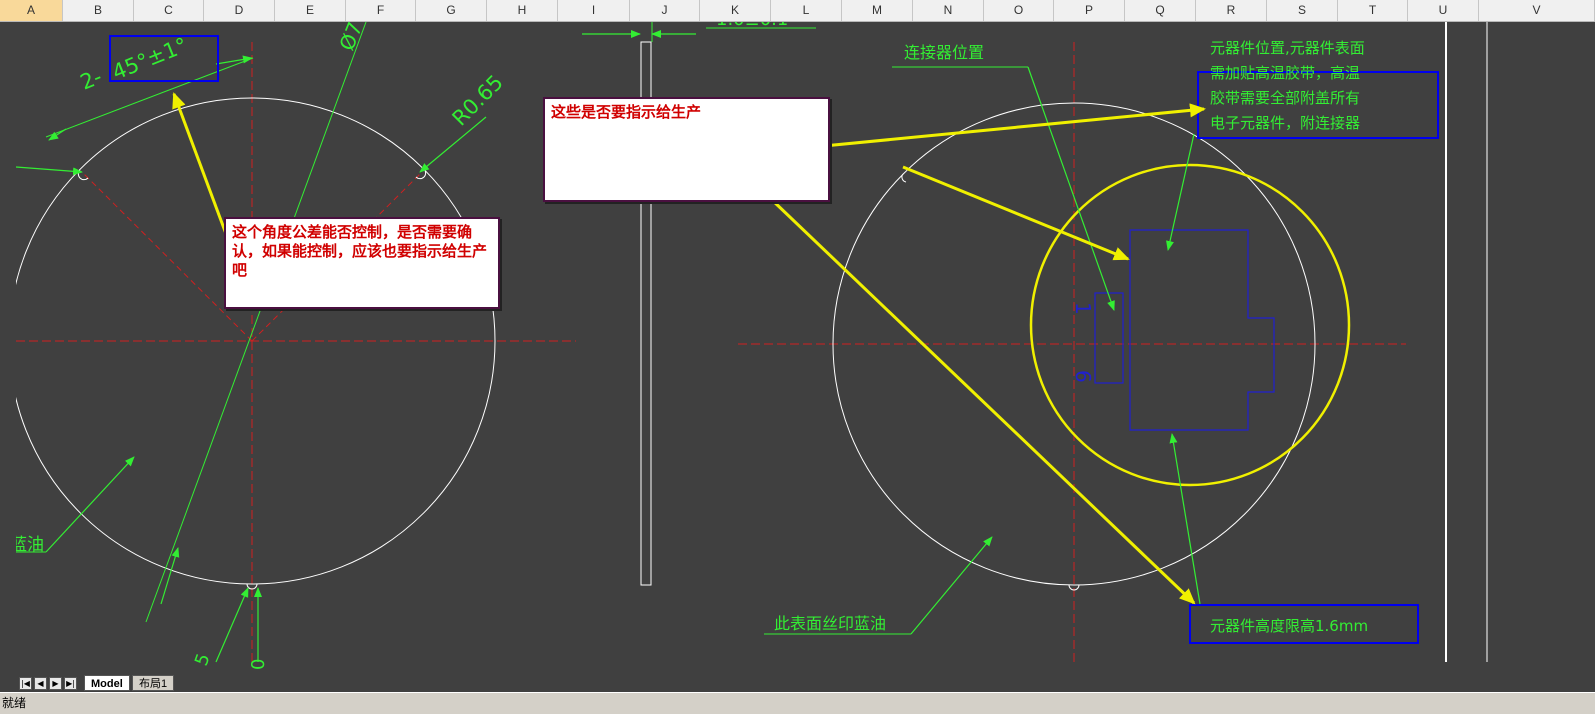 Image resolution: width=1595 pixels, height=714 pixels. I want to click on column-header-b: B, so click(98, 10).